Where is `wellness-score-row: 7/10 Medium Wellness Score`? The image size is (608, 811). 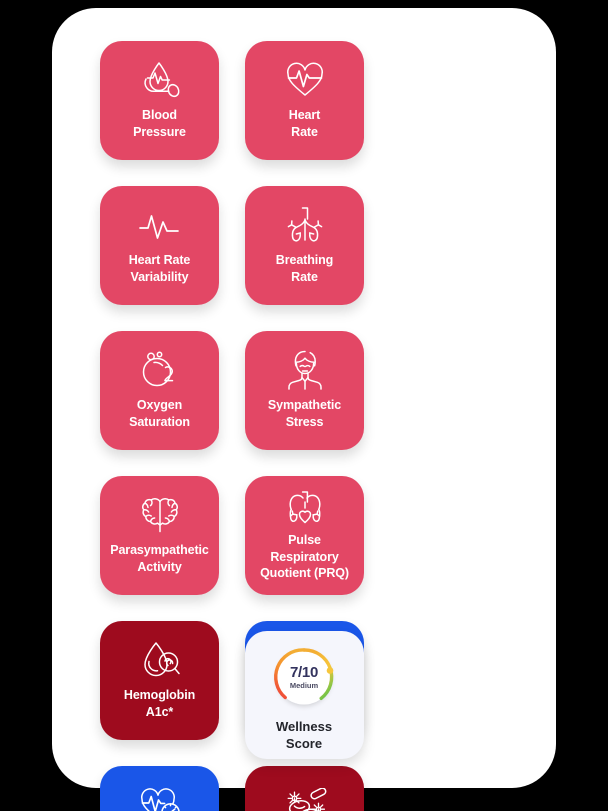 wellness-score-row: 7/10 Medium Wellness Score is located at coordinates (304, 695).